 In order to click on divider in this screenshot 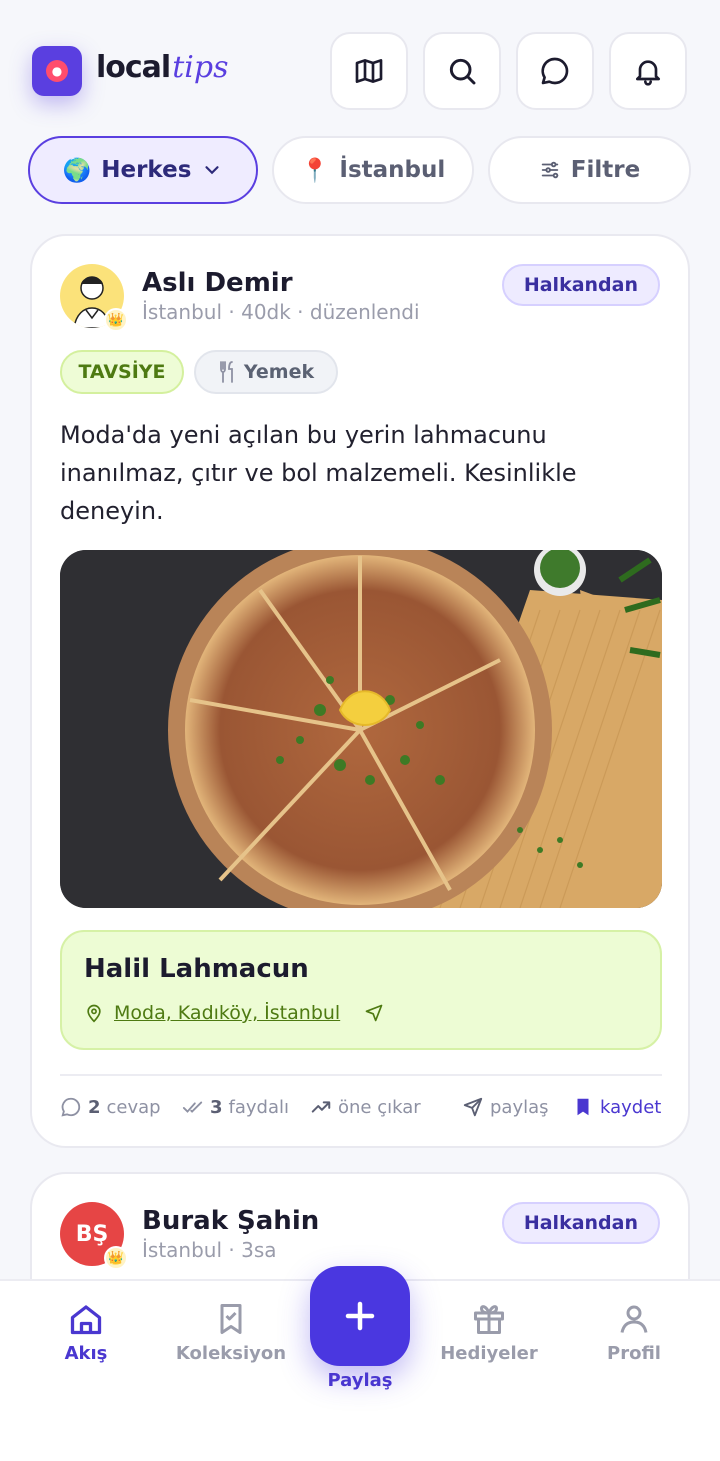, I will do `click(361, 1075)`.